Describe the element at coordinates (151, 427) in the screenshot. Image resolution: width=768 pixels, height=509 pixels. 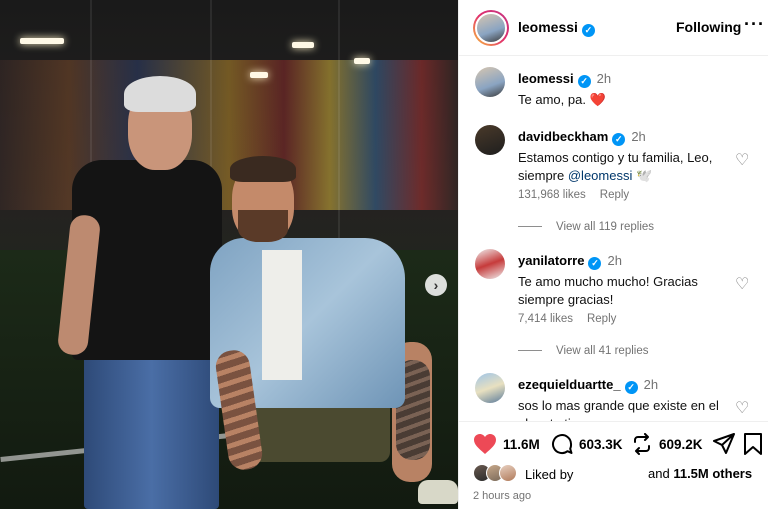
I see `person-jeans` at that location.